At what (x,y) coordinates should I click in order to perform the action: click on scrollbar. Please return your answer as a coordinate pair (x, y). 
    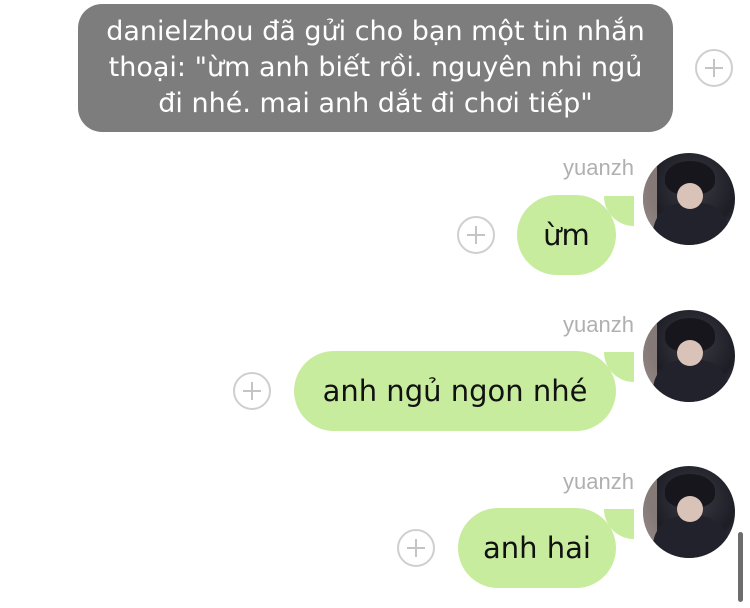
    Looking at the image, I should click on (740, 567).